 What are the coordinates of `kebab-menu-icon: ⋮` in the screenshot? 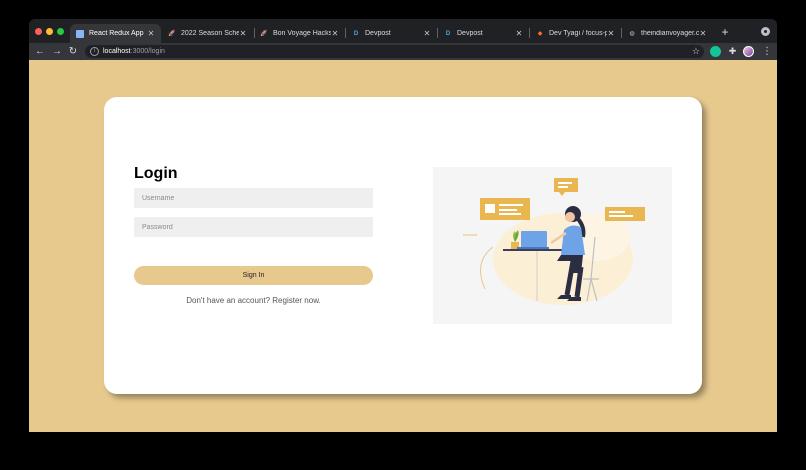 It's located at (767, 51).